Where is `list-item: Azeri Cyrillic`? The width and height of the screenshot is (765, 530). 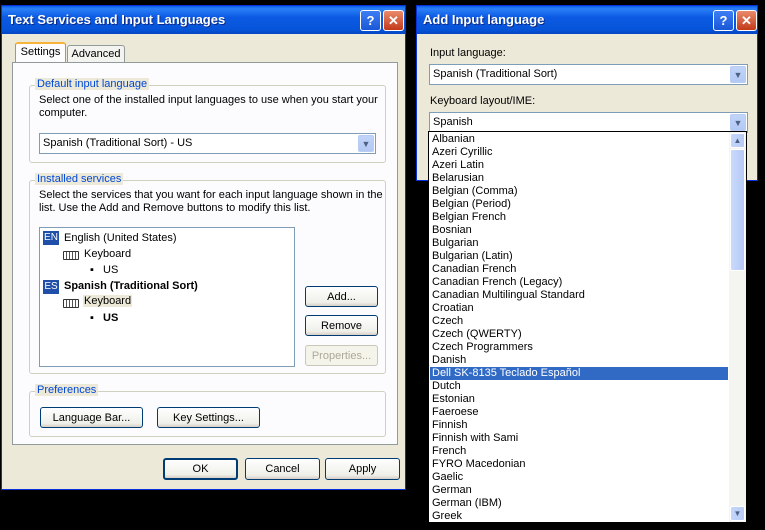 list-item: Azeri Cyrillic is located at coordinates (579, 152).